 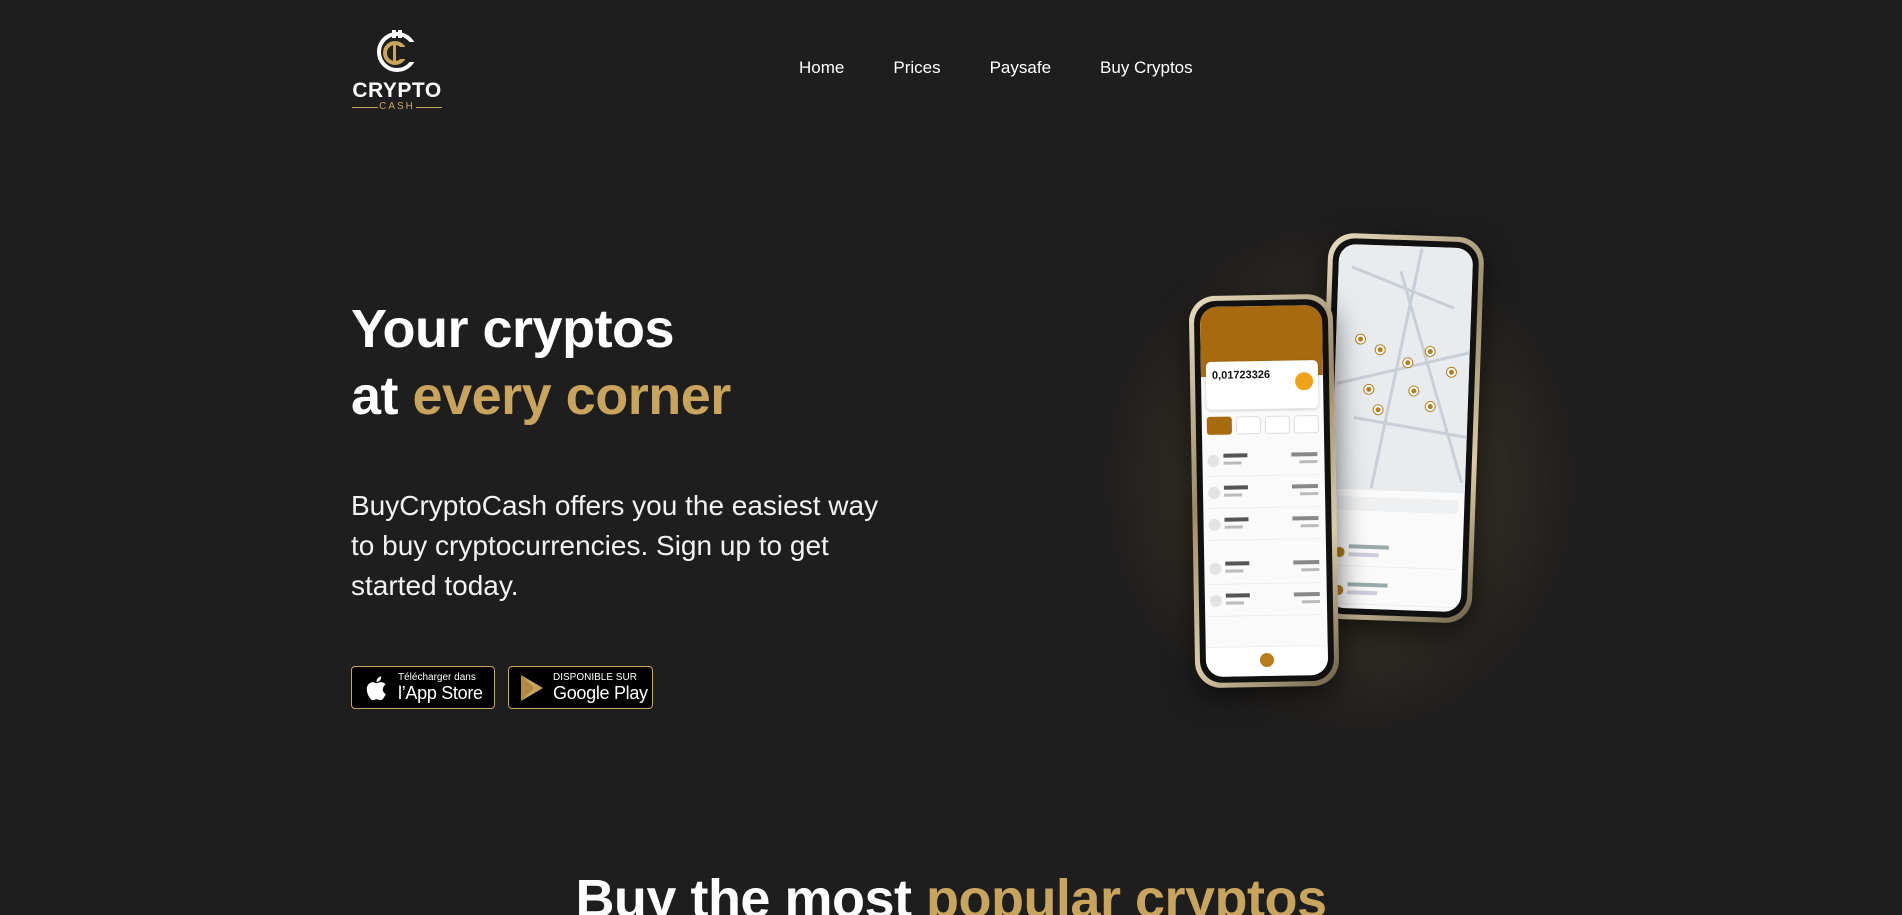 I want to click on phone-wallet-mockup: 0,01723326, so click(x=1264, y=491).